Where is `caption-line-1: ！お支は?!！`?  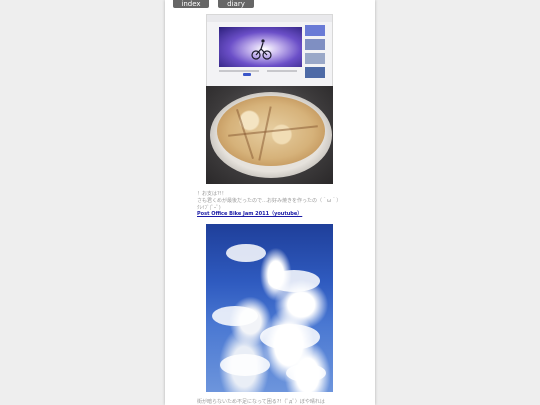
caption-line-1: ！お支は?!！ is located at coordinates (212, 194).